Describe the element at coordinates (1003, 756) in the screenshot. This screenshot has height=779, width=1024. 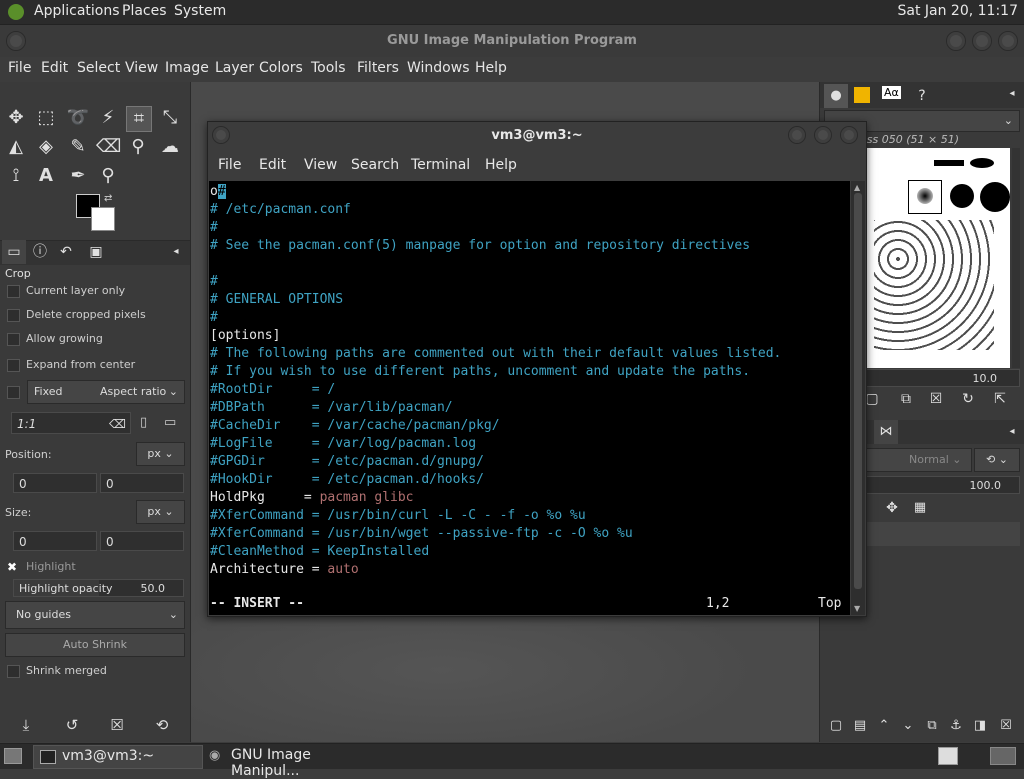
I see `trash-icon` at that location.